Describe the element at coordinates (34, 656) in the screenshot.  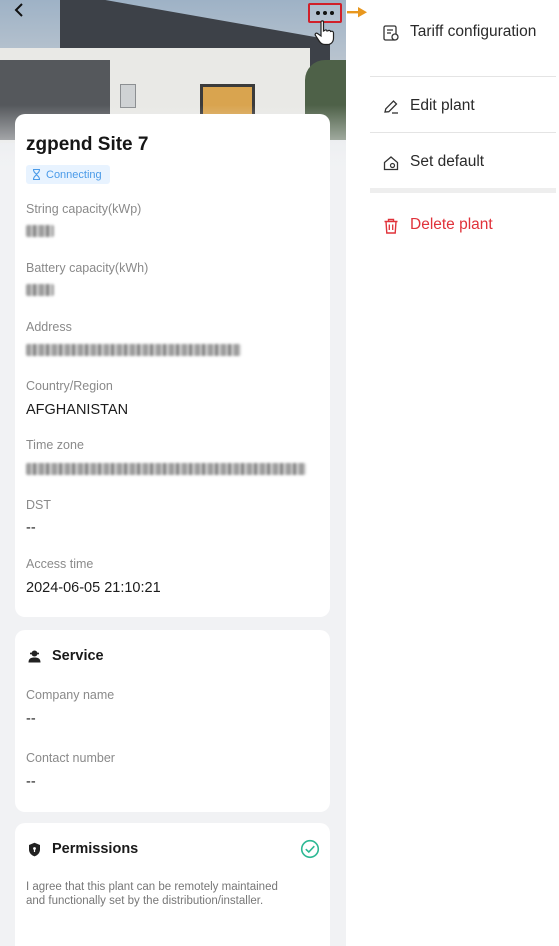
I see `person-icon` at that location.